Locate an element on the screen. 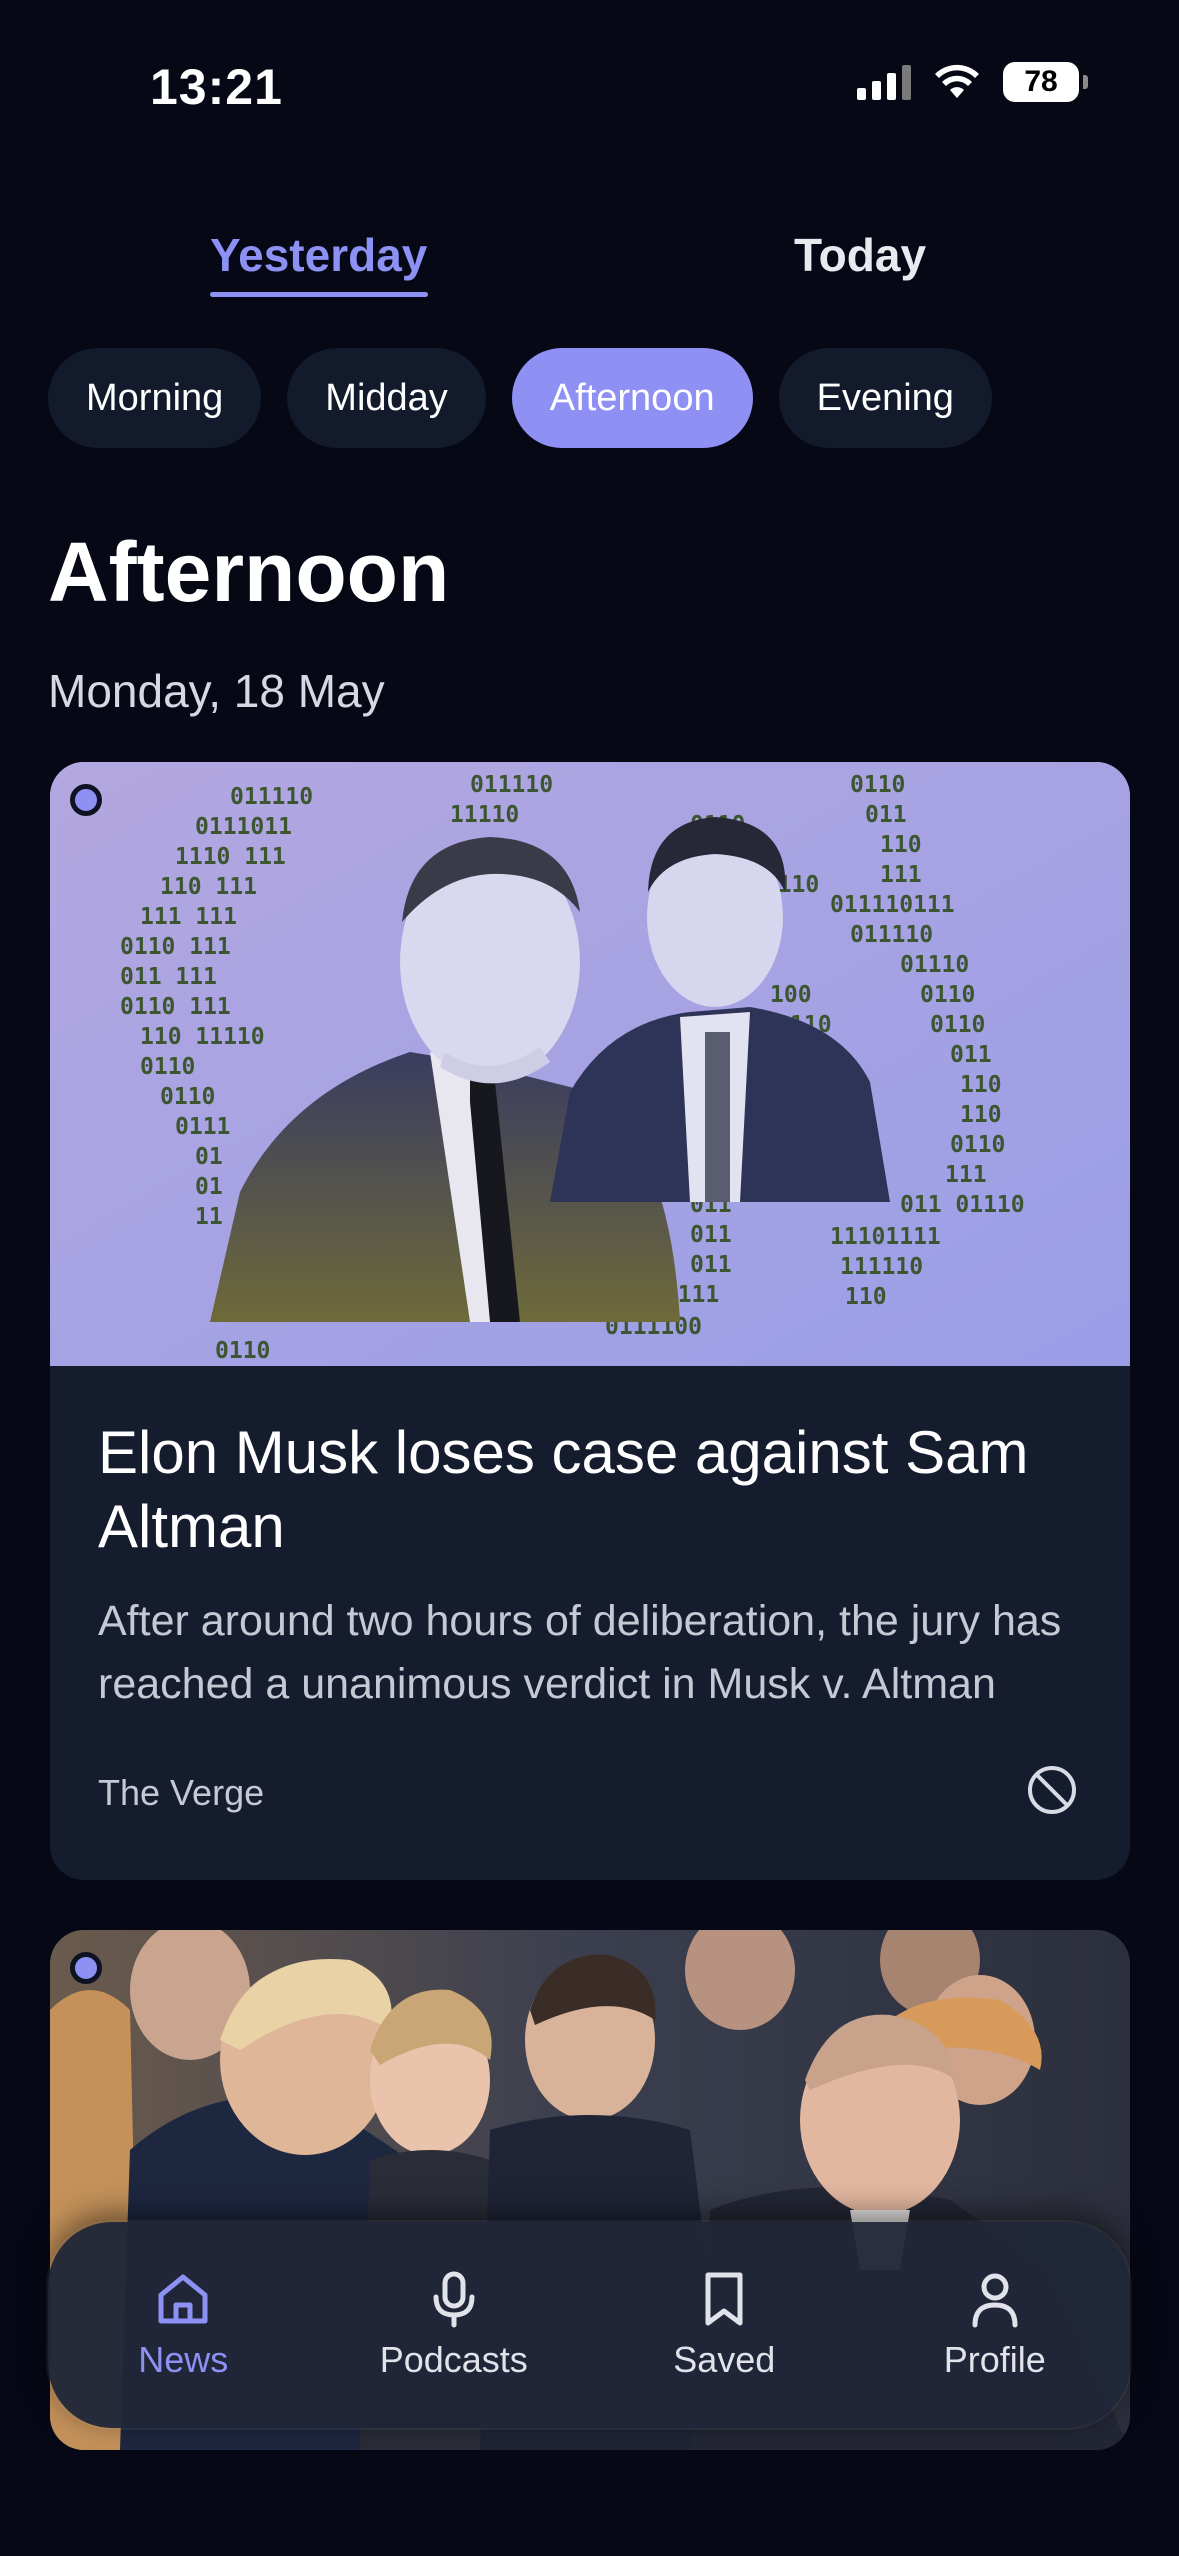 This screenshot has width=1179, height=2556. section-date: Monday, 18 May is located at coordinates (216, 691).